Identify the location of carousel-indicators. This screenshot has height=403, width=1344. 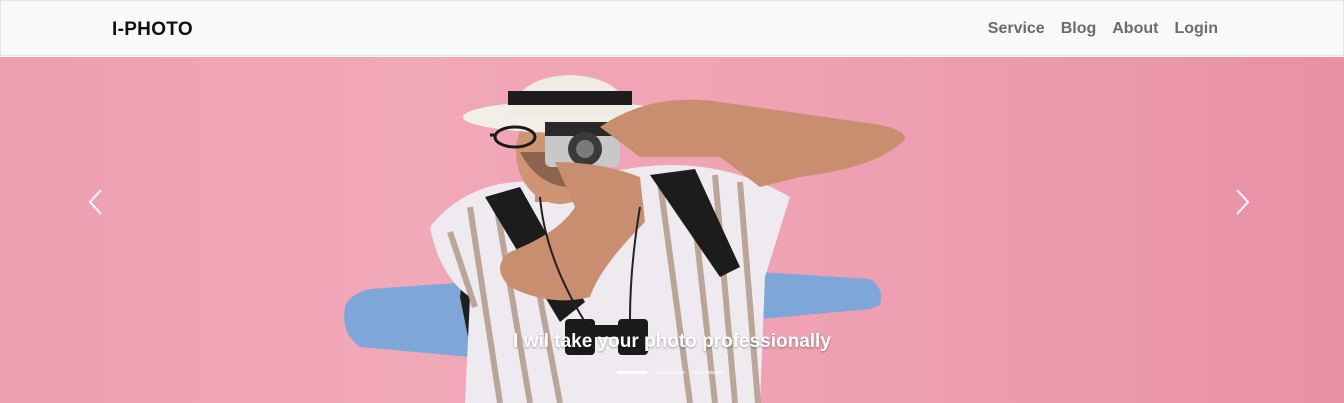
(670, 372).